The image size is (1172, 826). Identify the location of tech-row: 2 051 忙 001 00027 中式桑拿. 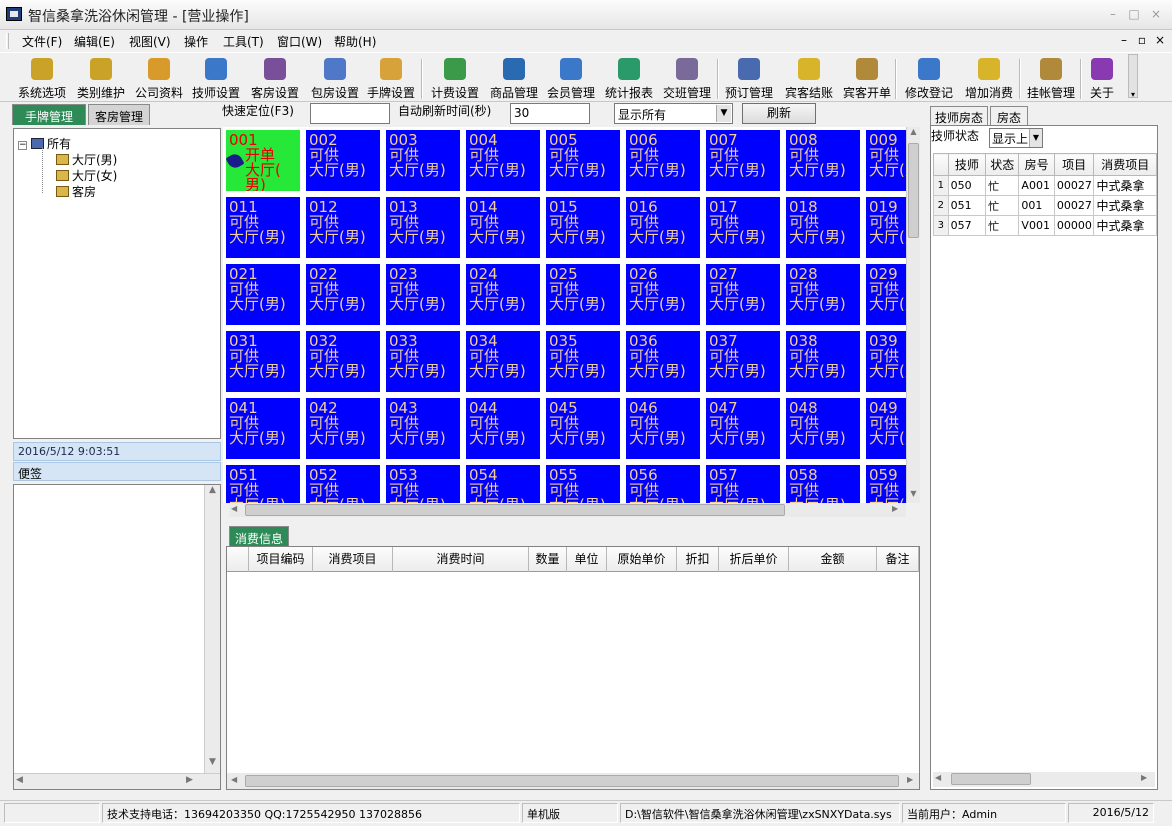
(1045, 205).